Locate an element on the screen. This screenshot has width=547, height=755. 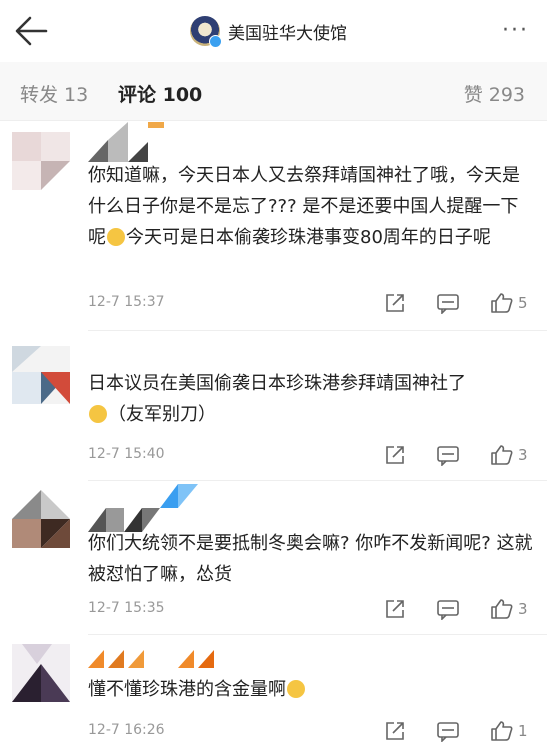
tab-repost: 转发 13 is located at coordinates (54, 93).